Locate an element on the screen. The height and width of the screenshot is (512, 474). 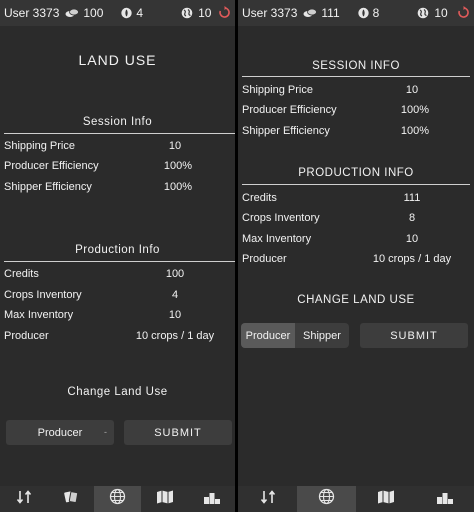
inventory-stat: 8 is located at coordinates (368, 13).